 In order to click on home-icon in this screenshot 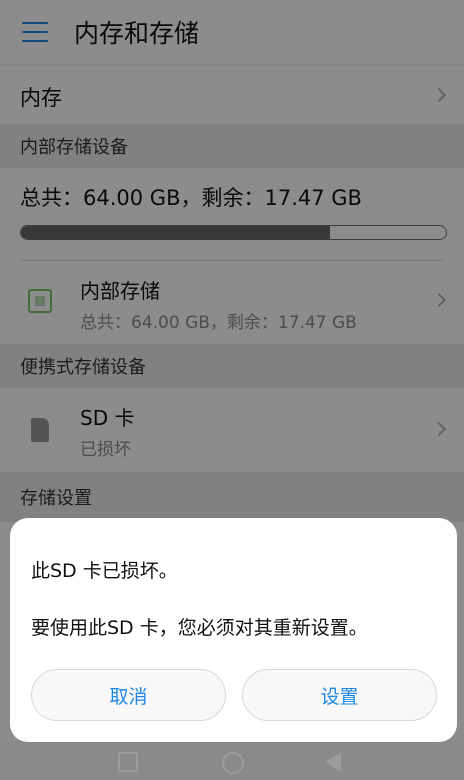, I will do `click(233, 763)`.